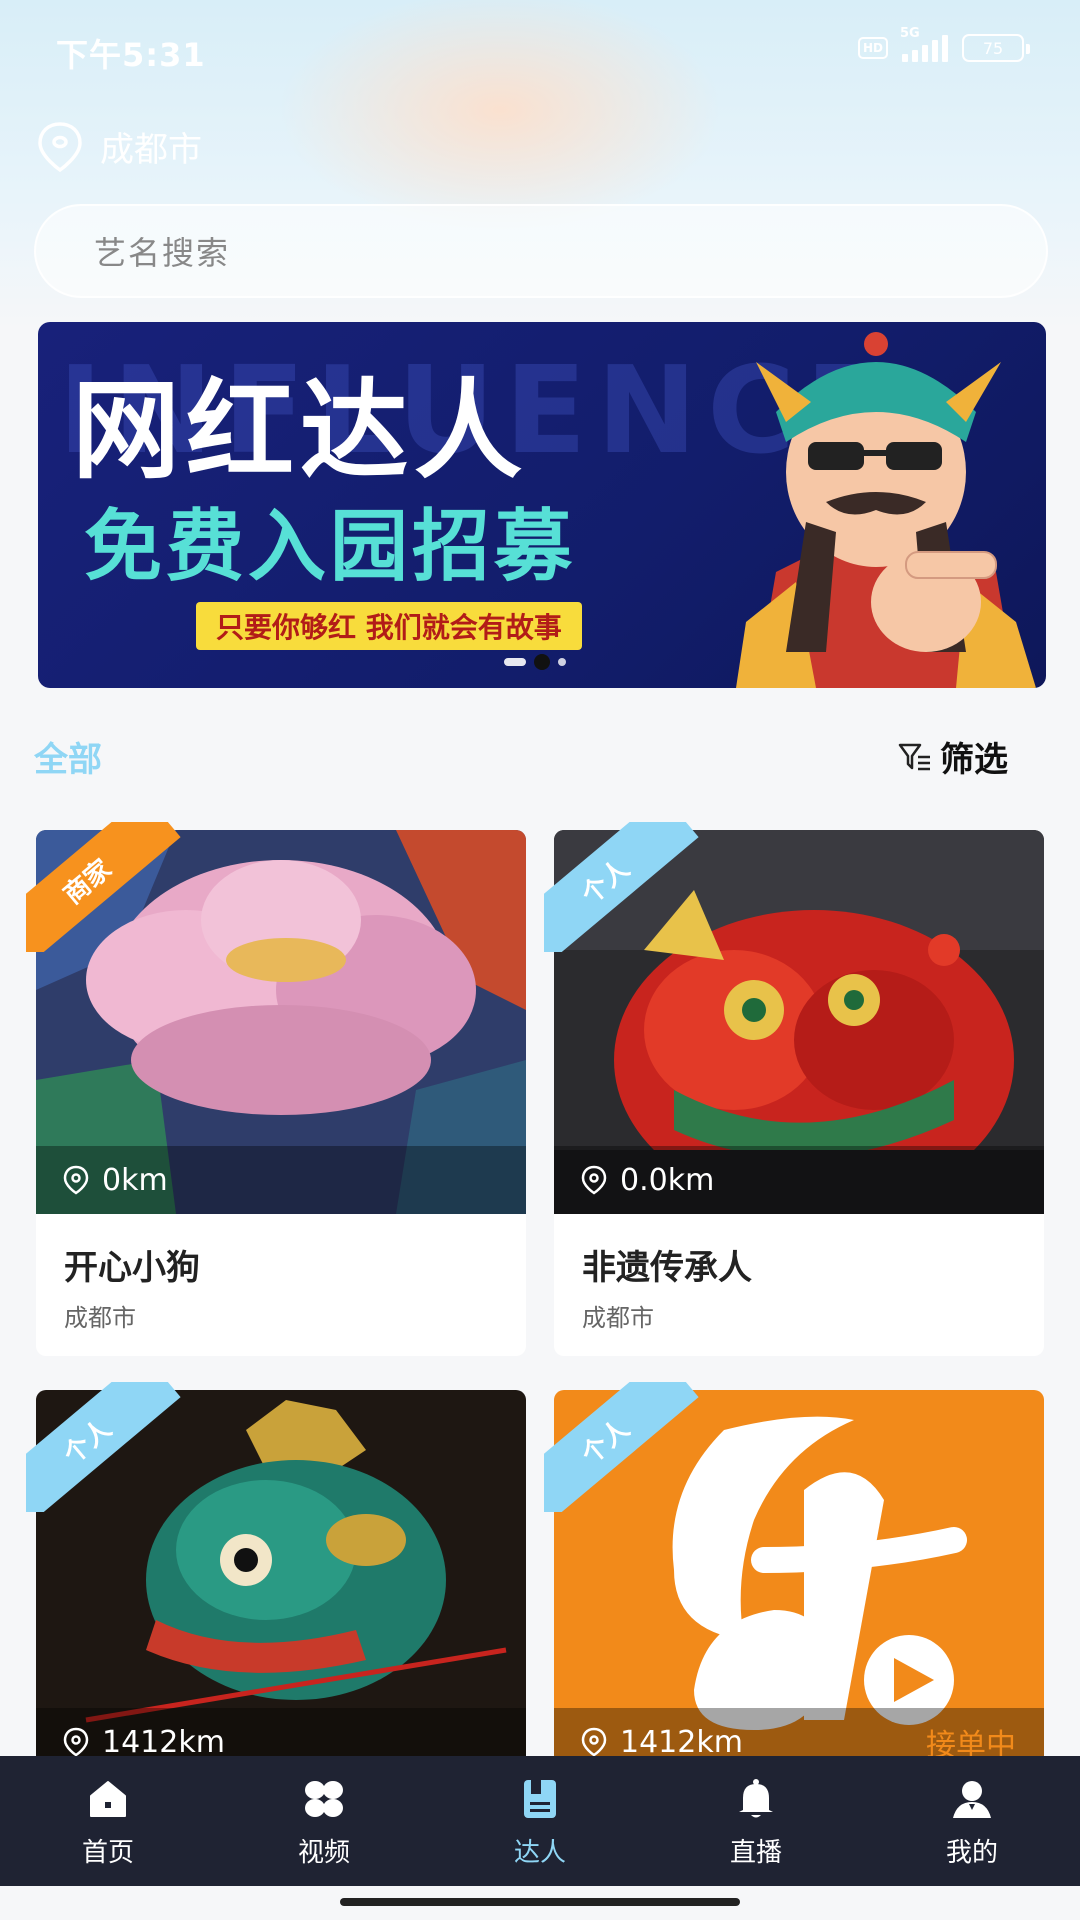  What do you see at coordinates (971, 1742) in the screenshot?
I see `card-status: 接单中` at bounding box center [971, 1742].